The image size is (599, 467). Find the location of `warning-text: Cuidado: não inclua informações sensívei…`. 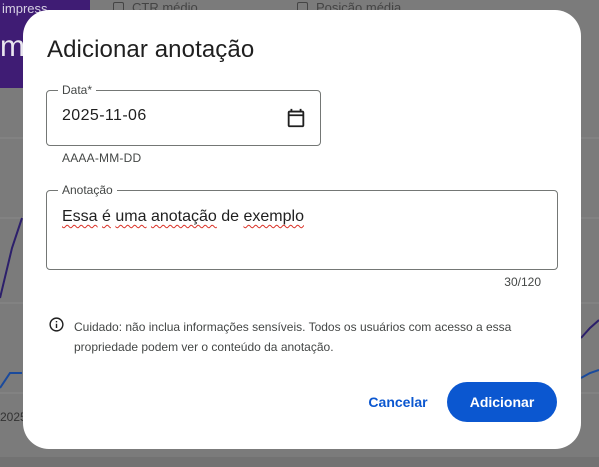

warning-text: Cuidado: não inclua informações sensívei… is located at coordinates (293, 337).